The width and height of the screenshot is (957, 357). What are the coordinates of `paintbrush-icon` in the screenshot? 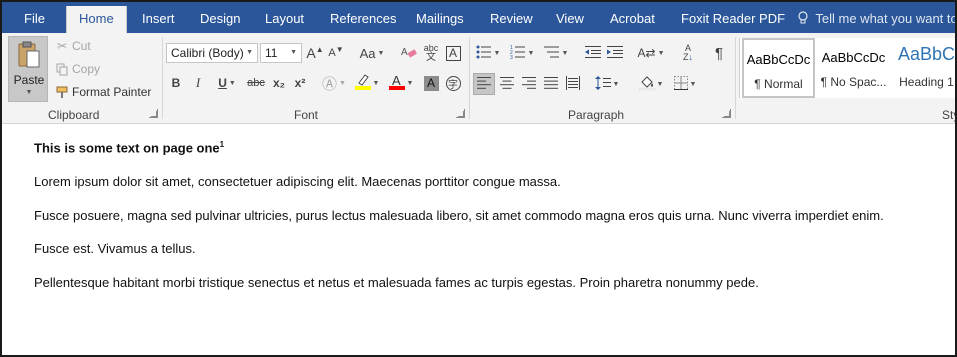 It's located at (62, 92).